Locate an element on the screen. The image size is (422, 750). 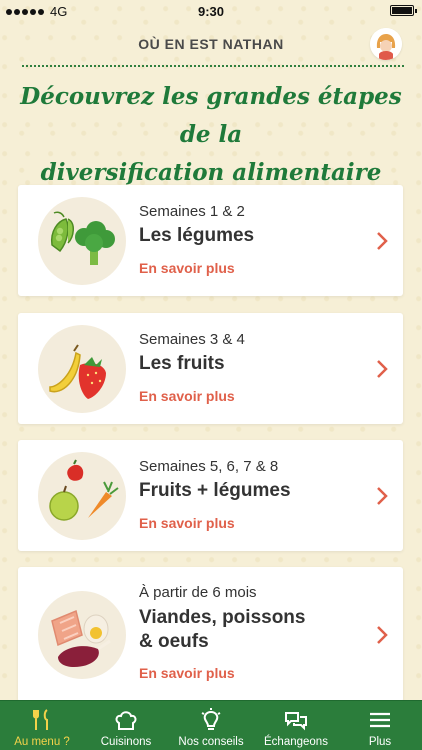
fork-knife-icon is located at coordinates (40, 719).